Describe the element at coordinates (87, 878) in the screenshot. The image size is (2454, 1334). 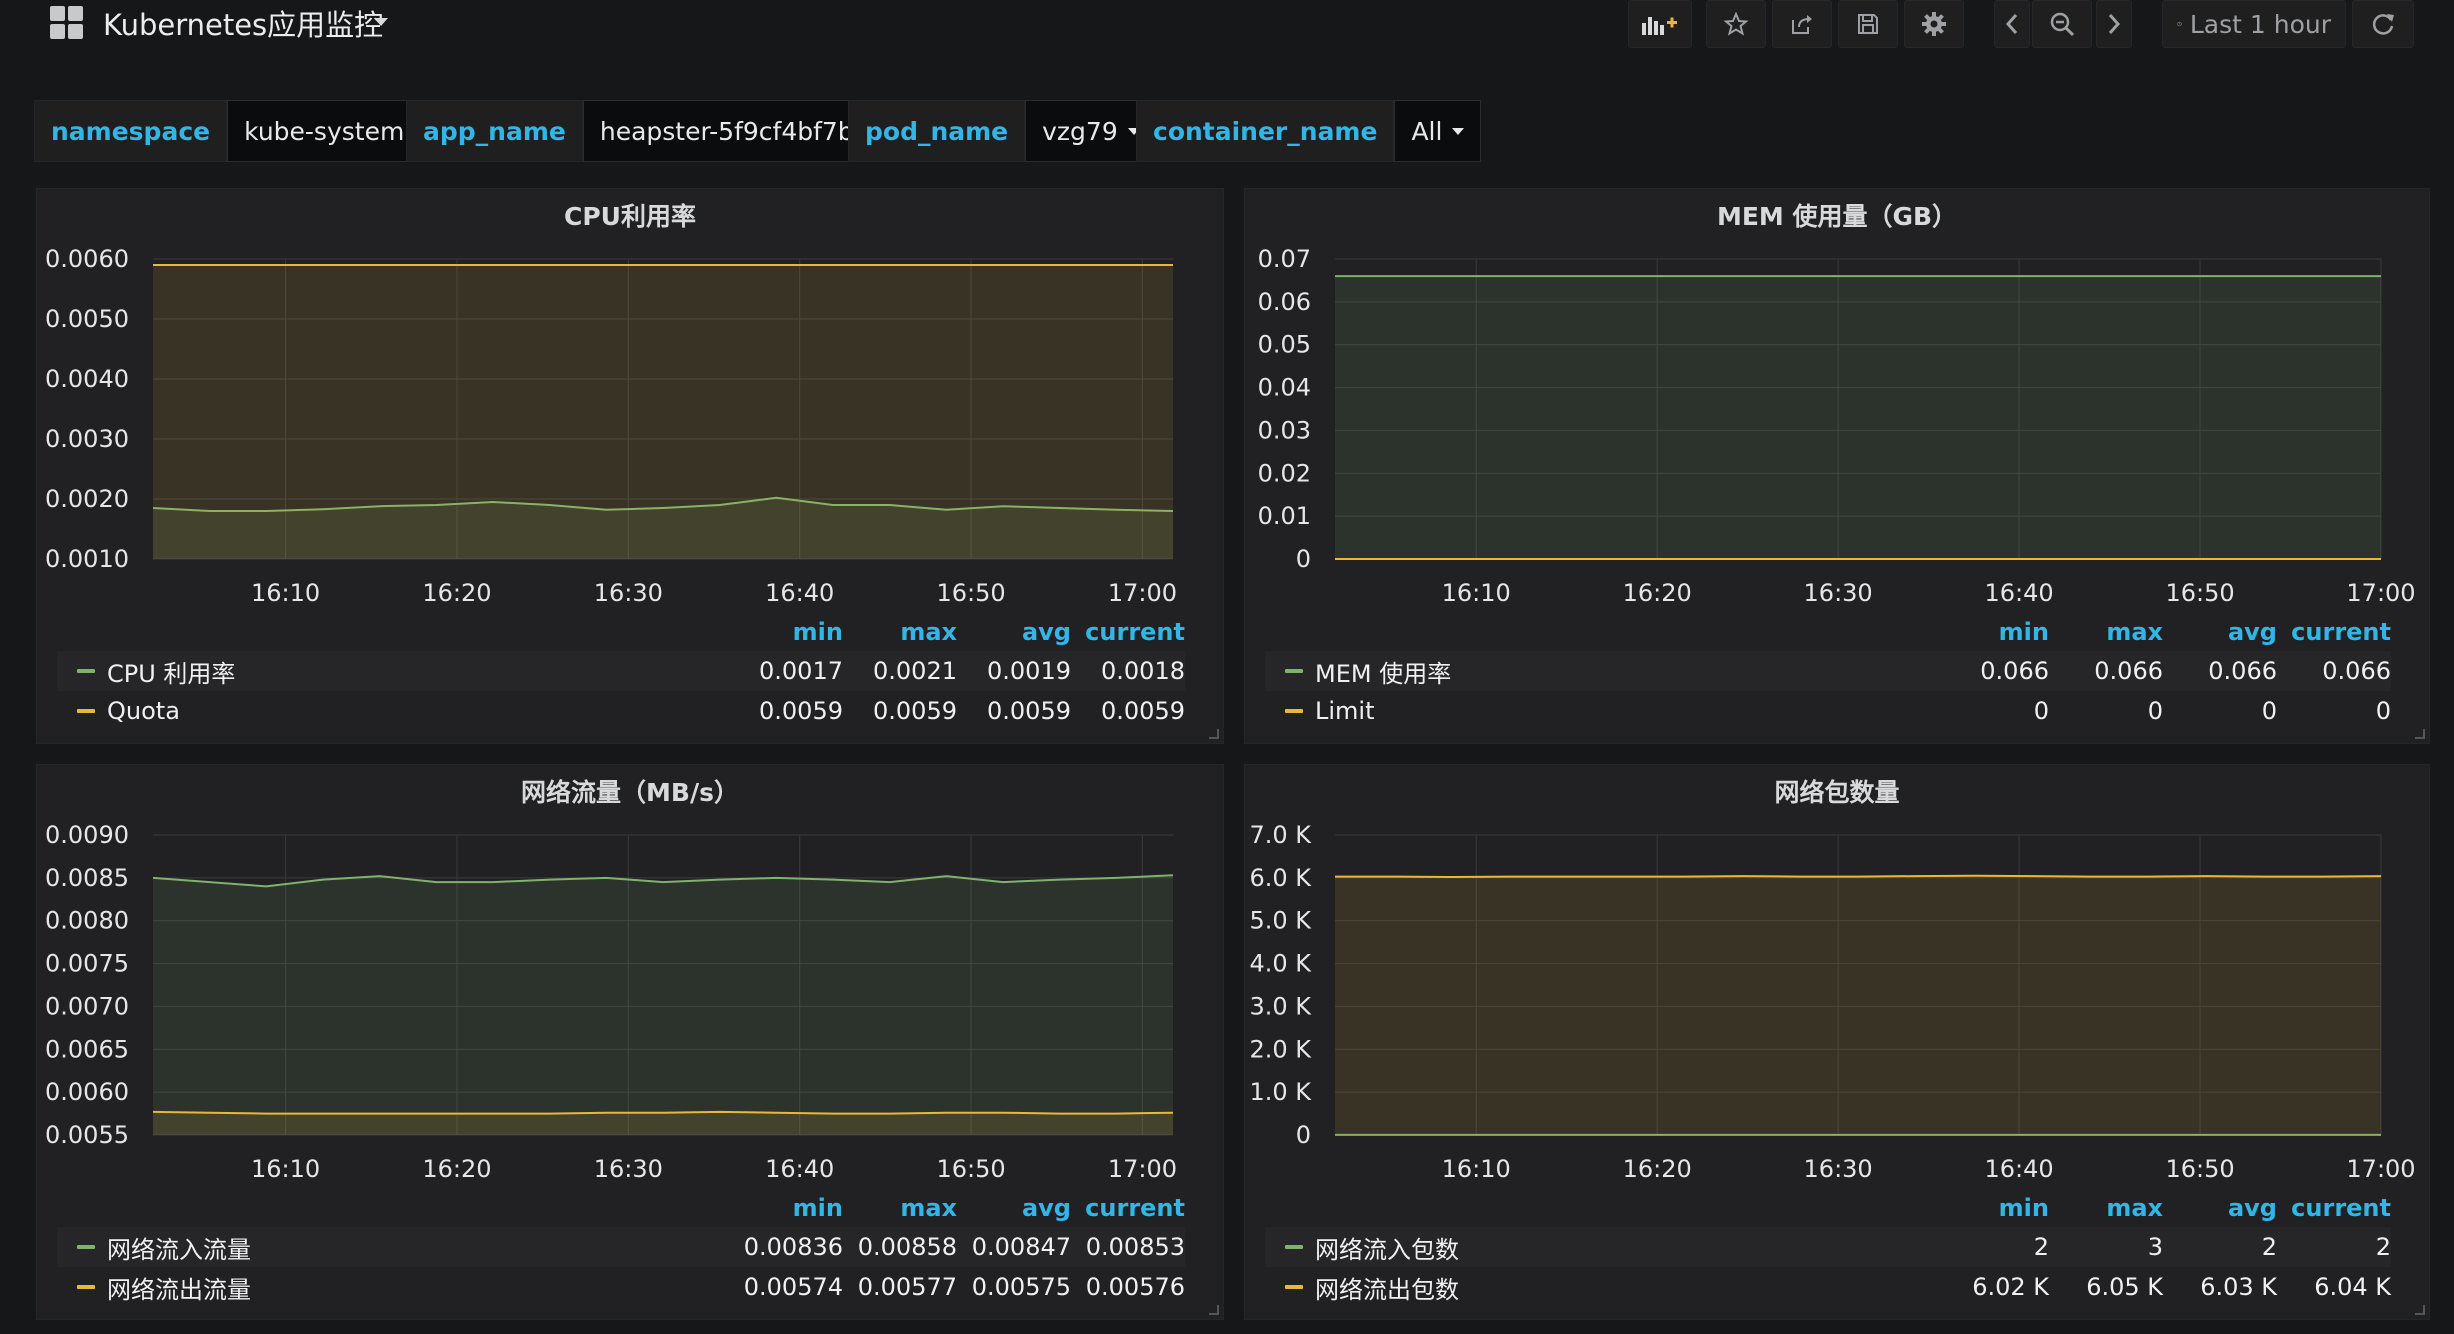
I see `y-tick-label: 0.0085` at that location.